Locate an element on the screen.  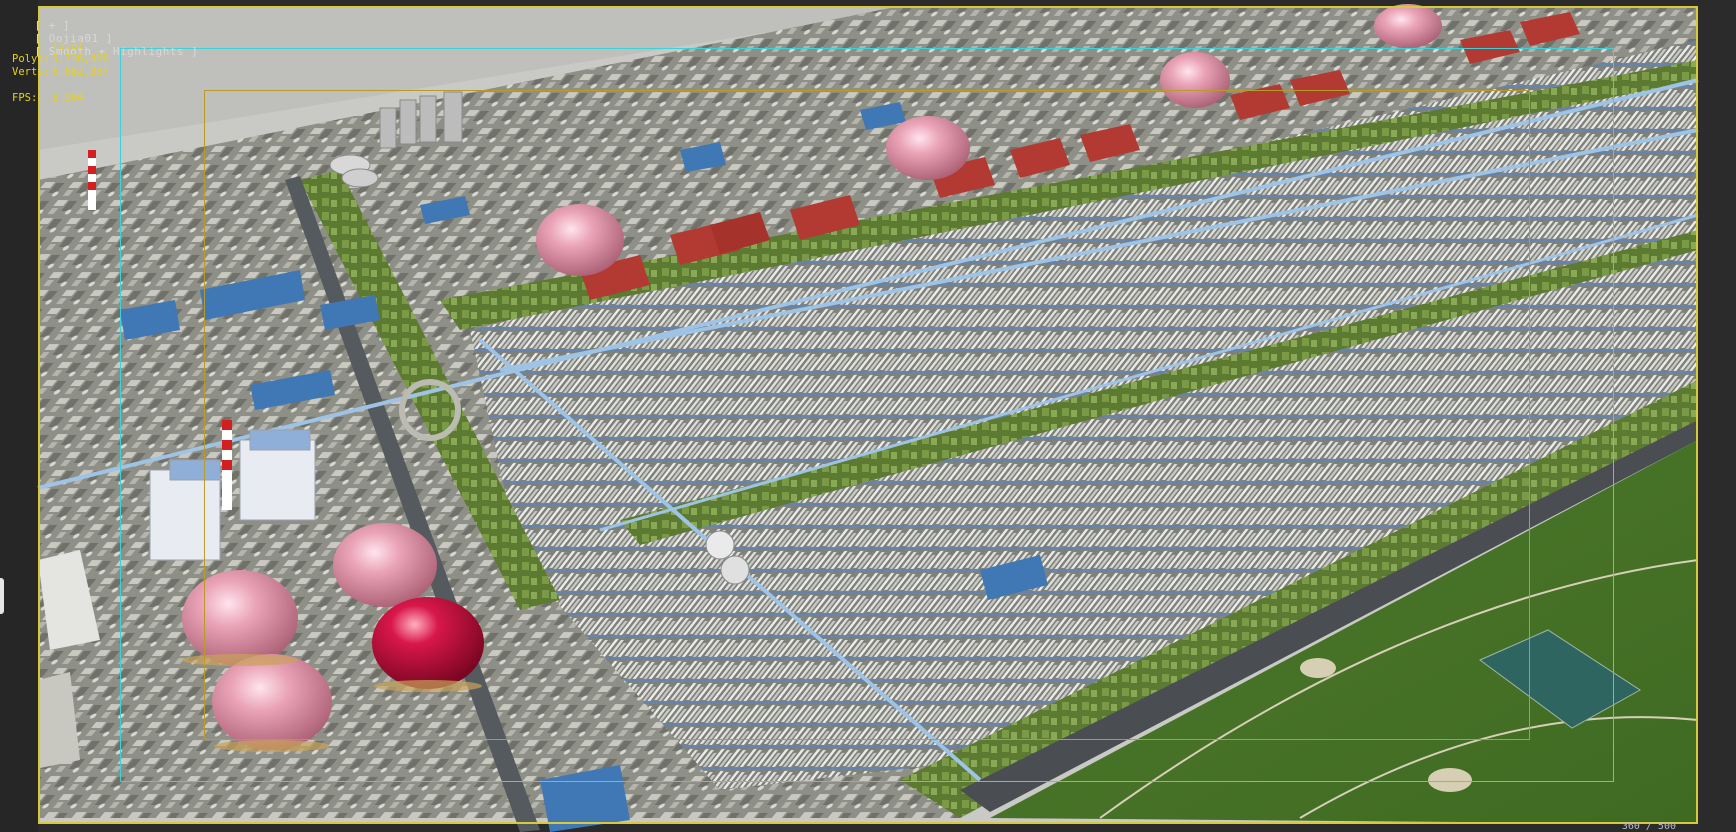
stats-row-polys: Polys: 5,736,468 is located at coordinates (60, 59).